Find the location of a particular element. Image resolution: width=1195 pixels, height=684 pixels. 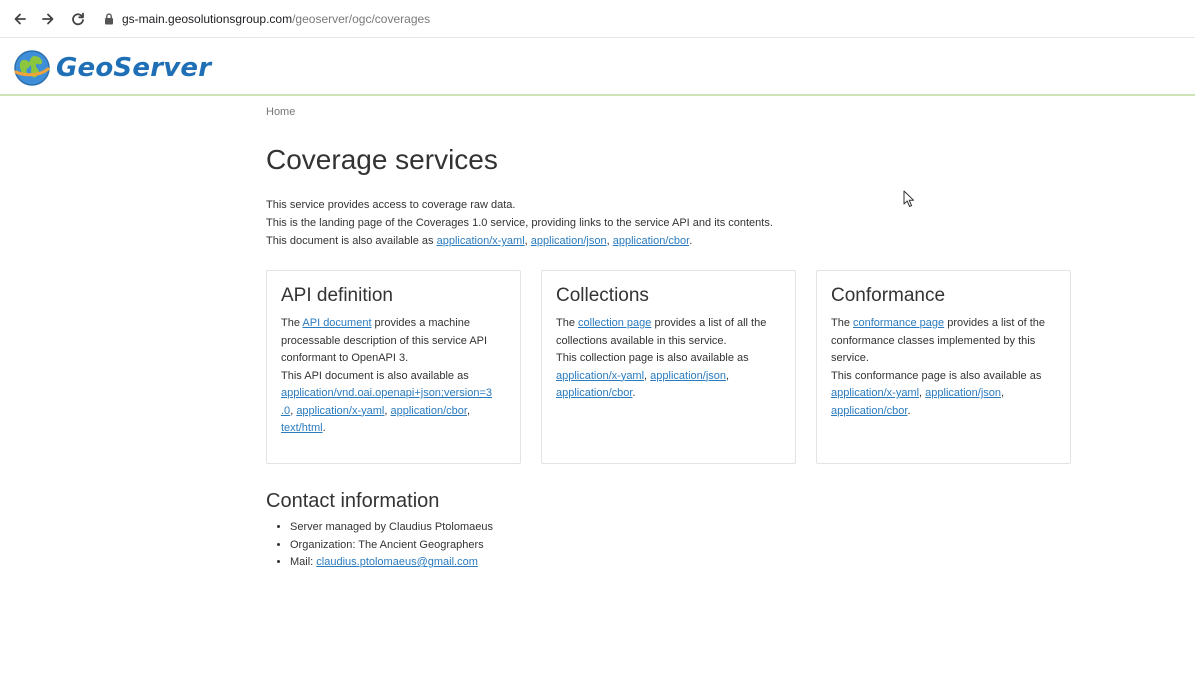

contact-mail: Mail: claudius.ptolomaeus@gmail.com is located at coordinates (688, 563).